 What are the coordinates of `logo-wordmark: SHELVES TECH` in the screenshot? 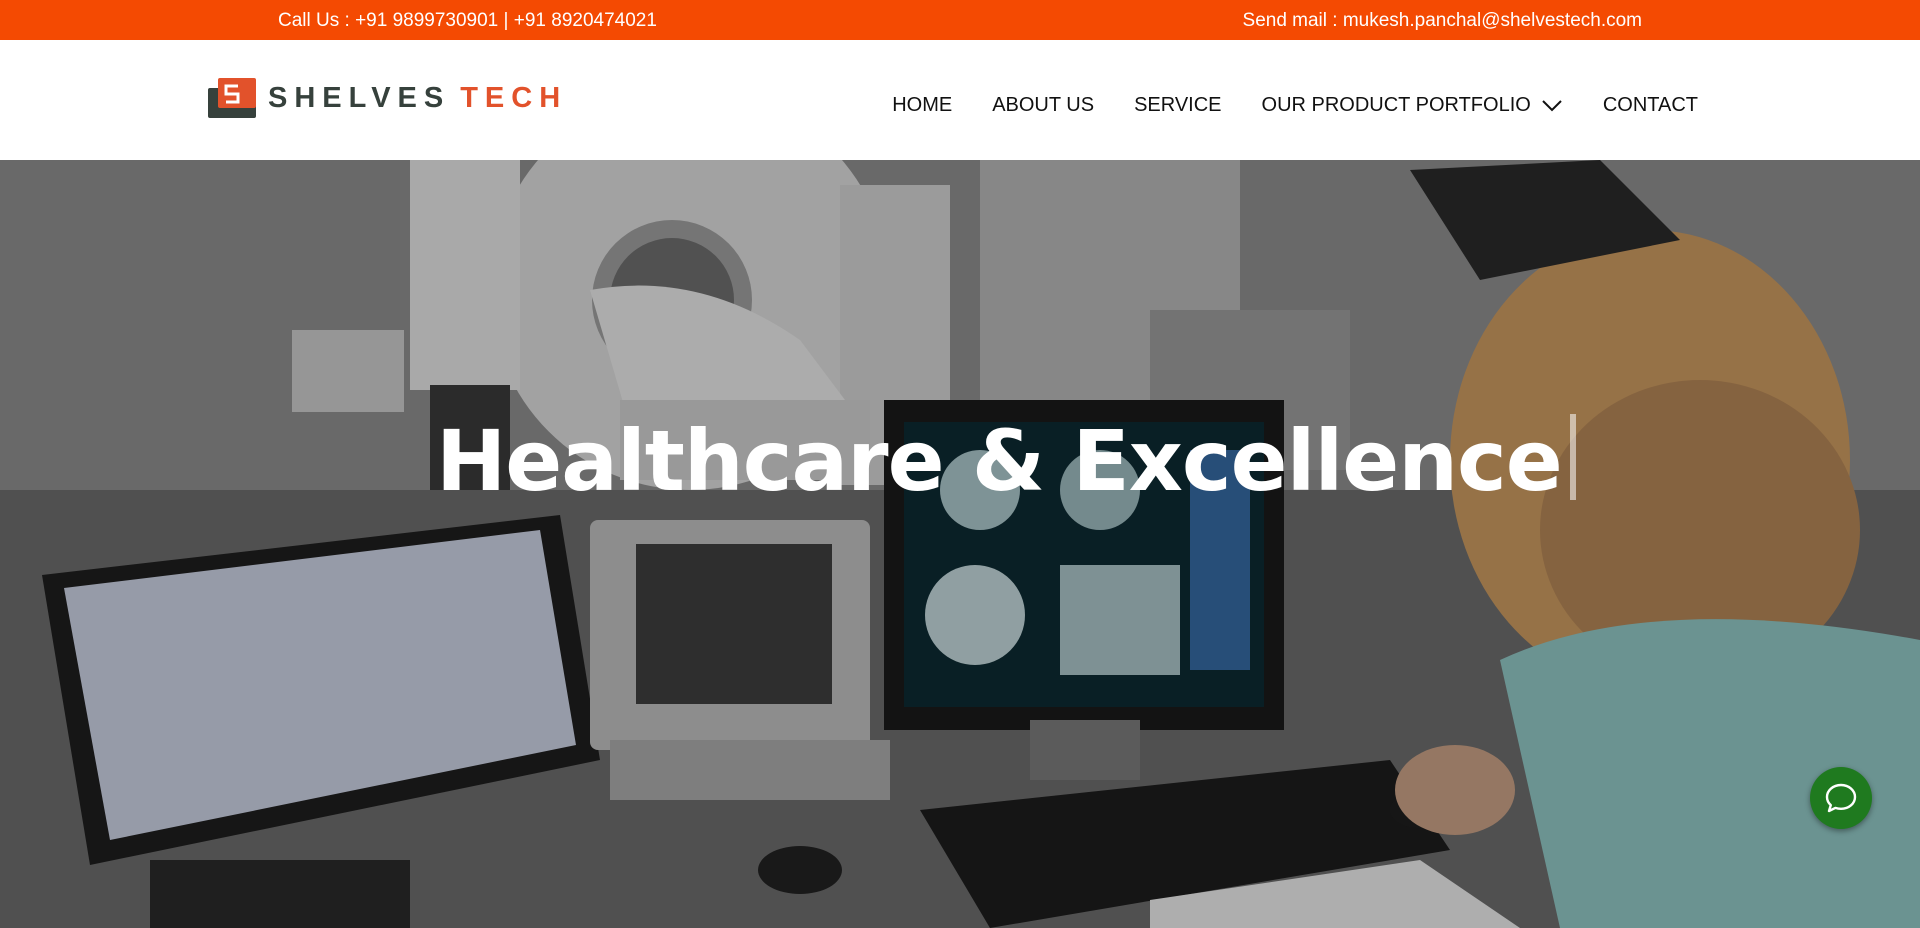 It's located at (417, 98).